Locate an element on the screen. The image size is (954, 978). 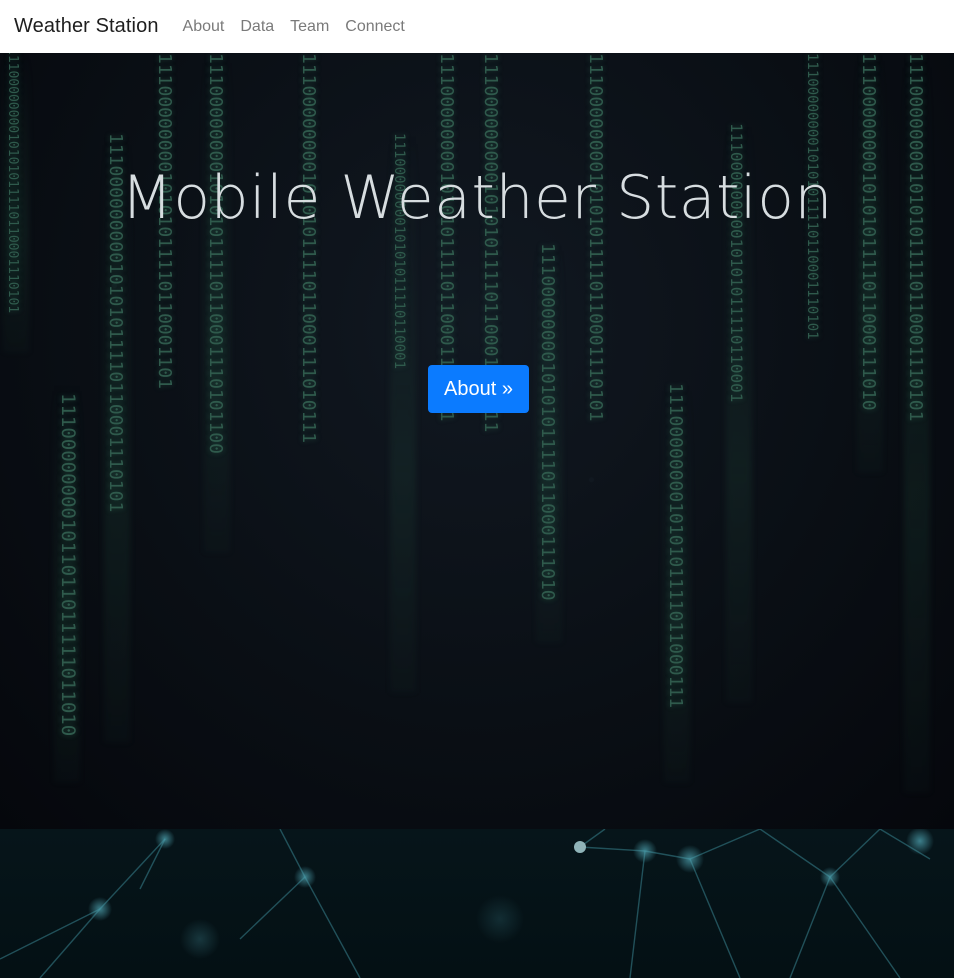
nav-link-connect: Connect is located at coordinates (375, 27).